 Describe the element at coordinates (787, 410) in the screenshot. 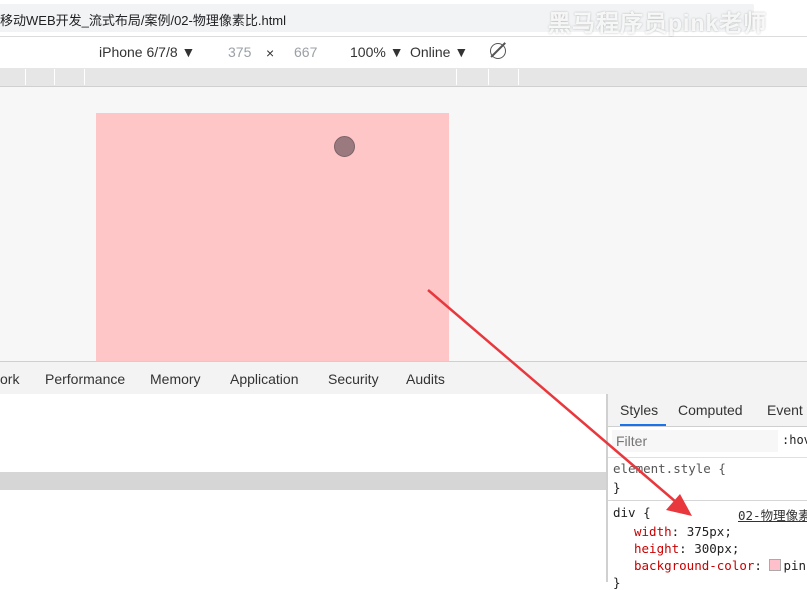

I see `tab-event-listeners: Event L` at that location.